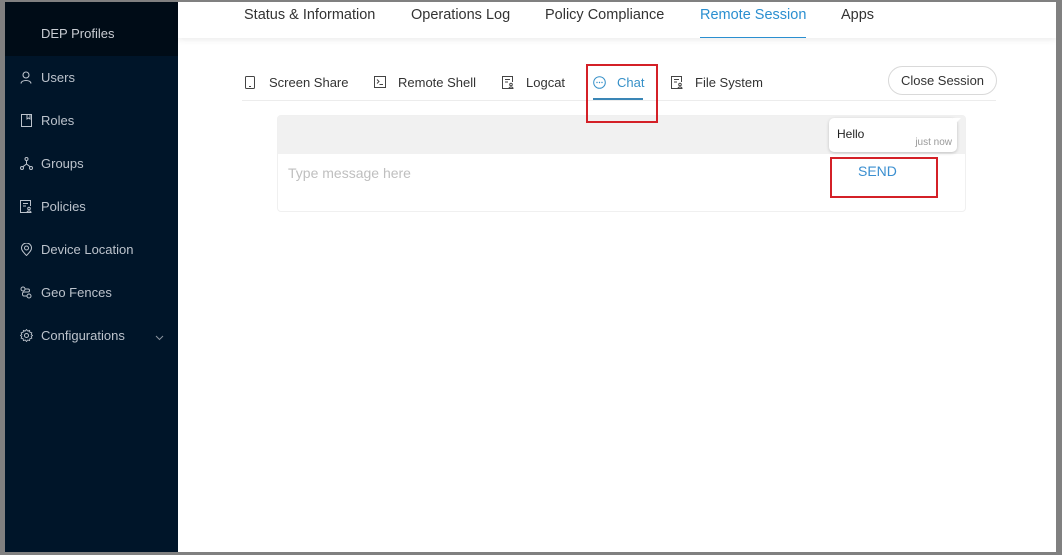 Image resolution: width=1062 pixels, height=555 pixels. Describe the element at coordinates (599, 82) in the screenshot. I see `message-icon` at that location.